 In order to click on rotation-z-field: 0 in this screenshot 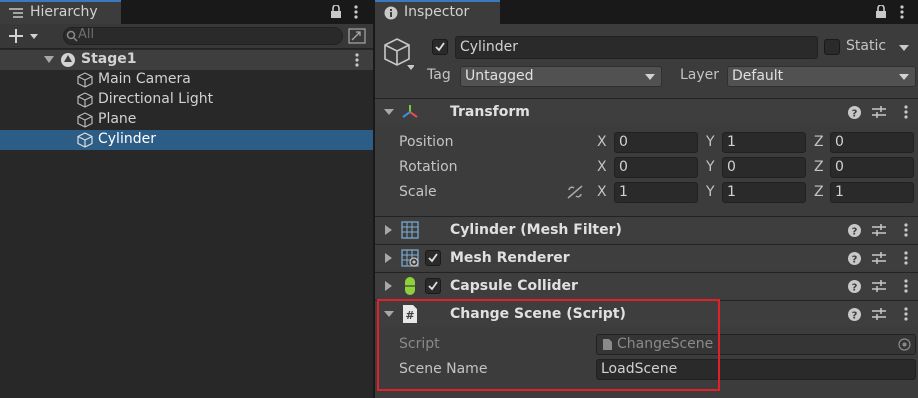, I will do `click(872, 167)`.